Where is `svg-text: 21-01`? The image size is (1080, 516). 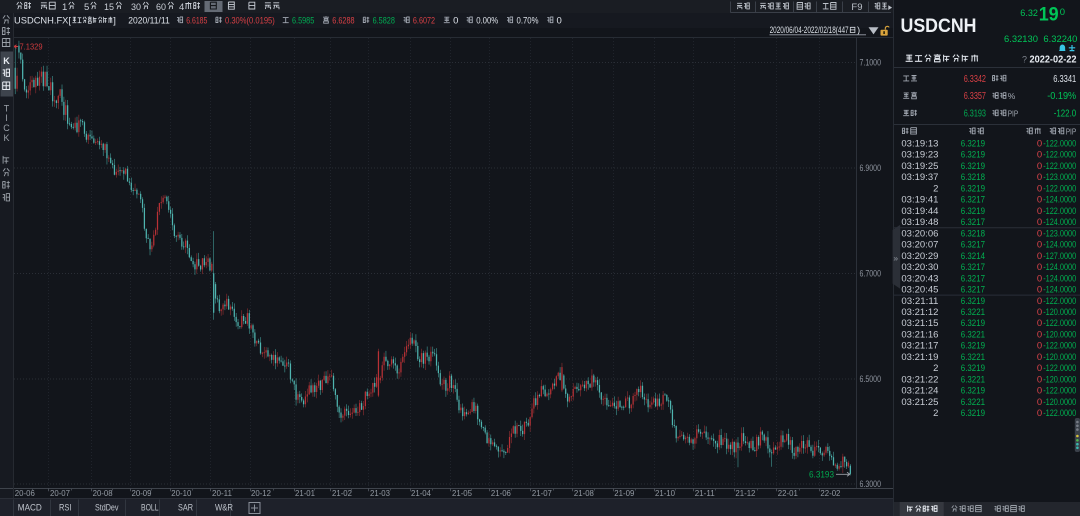
svg-text: 21-01 is located at coordinates (305, 493).